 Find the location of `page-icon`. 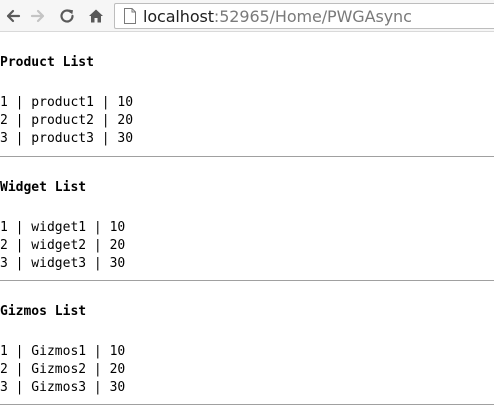

page-icon is located at coordinates (130, 16).